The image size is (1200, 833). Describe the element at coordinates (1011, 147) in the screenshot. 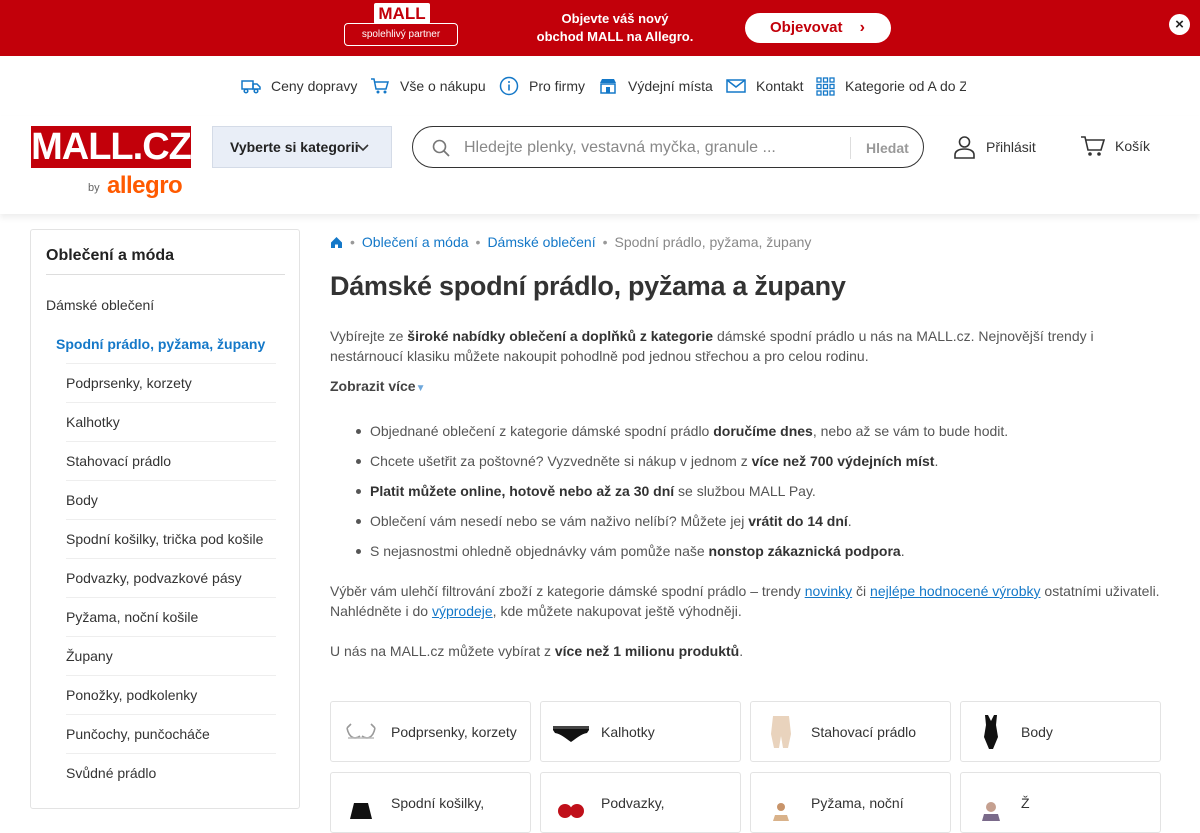

I see `login-label: Přihlásit` at that location.